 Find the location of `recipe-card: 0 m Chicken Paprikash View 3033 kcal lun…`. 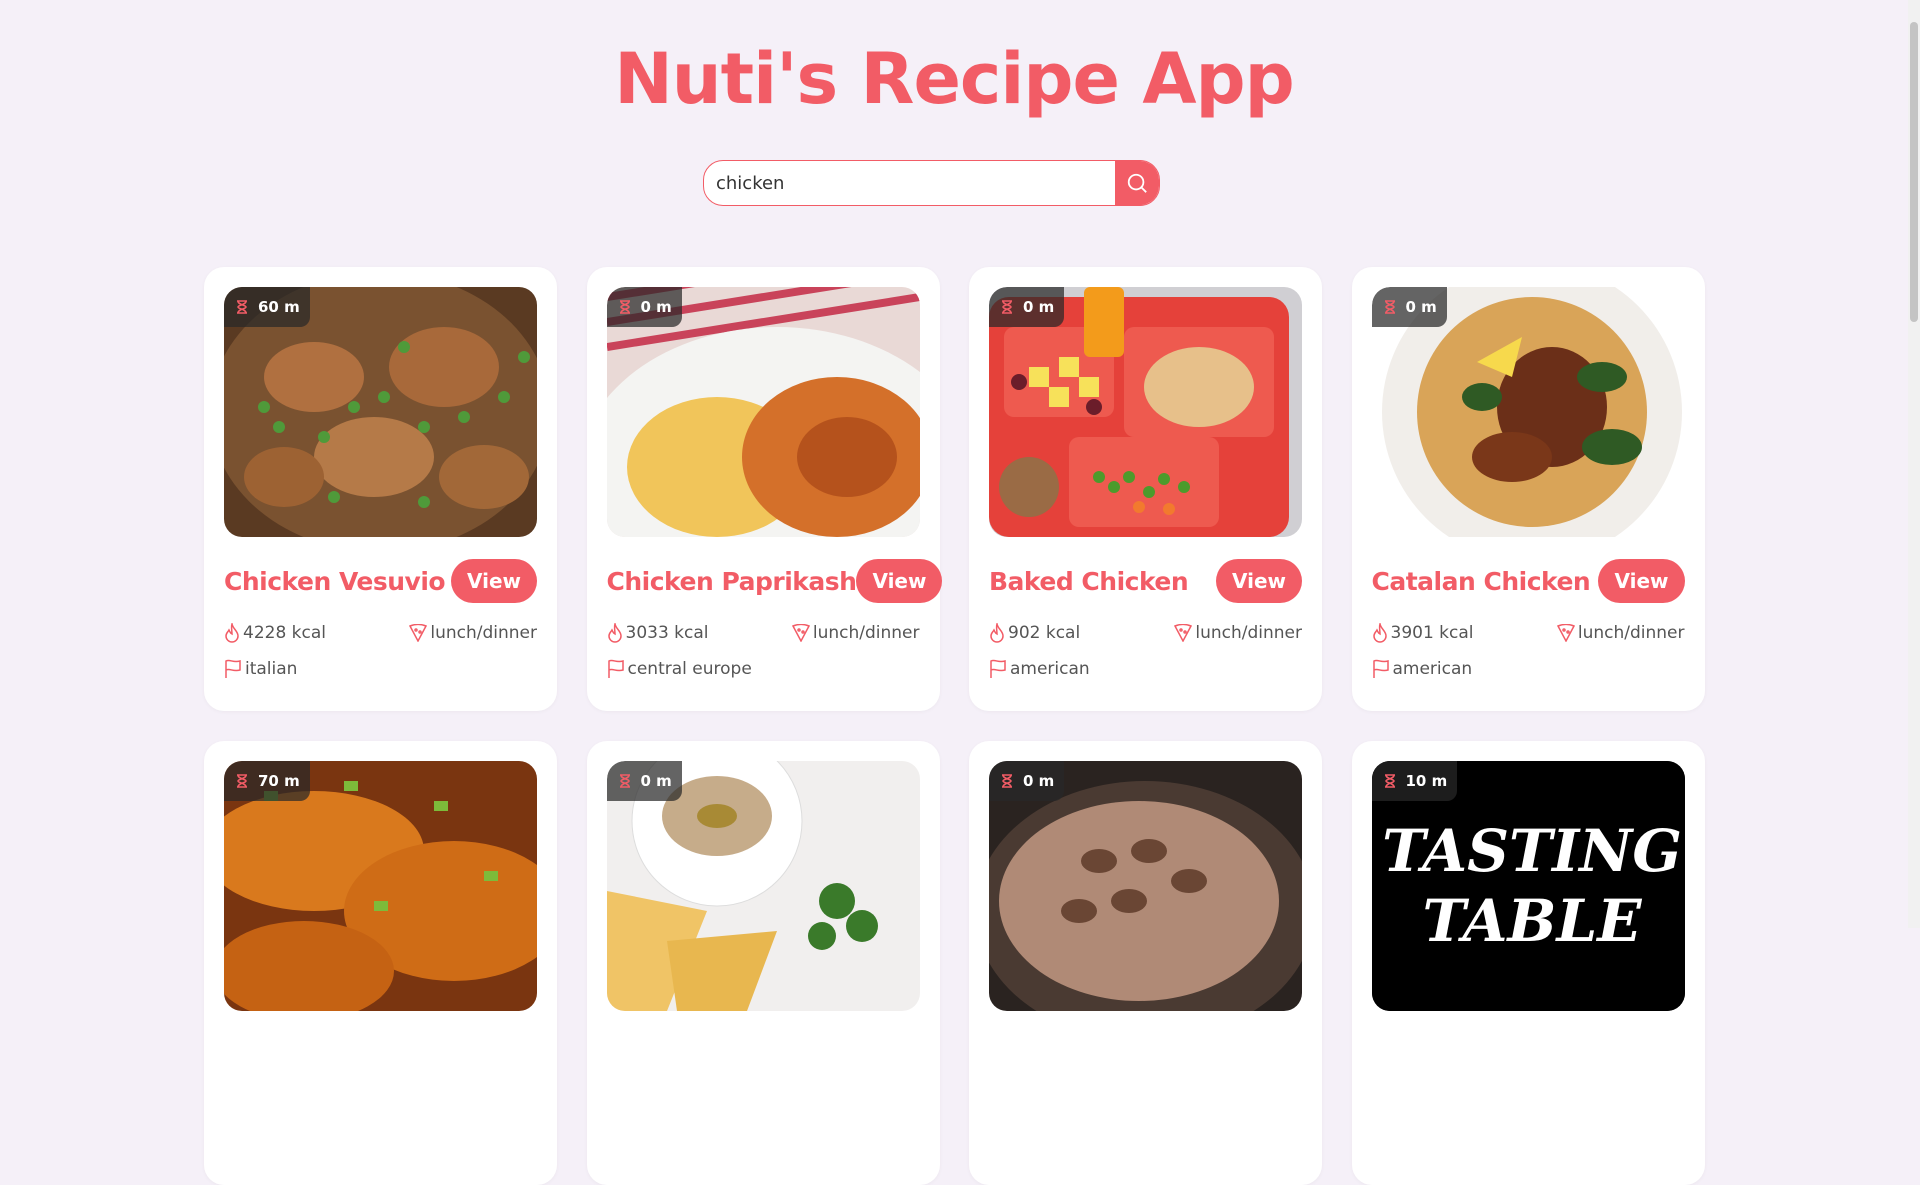

recipe-card: 0 m Chicken Paprikash View 3033 kcal lun… is located at coordinates (764, 489).